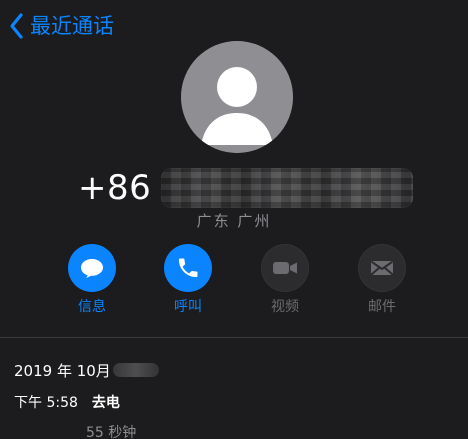  Describe the element at coordinates (234, 337) in the screenshot. I see `section-divider` at that location.